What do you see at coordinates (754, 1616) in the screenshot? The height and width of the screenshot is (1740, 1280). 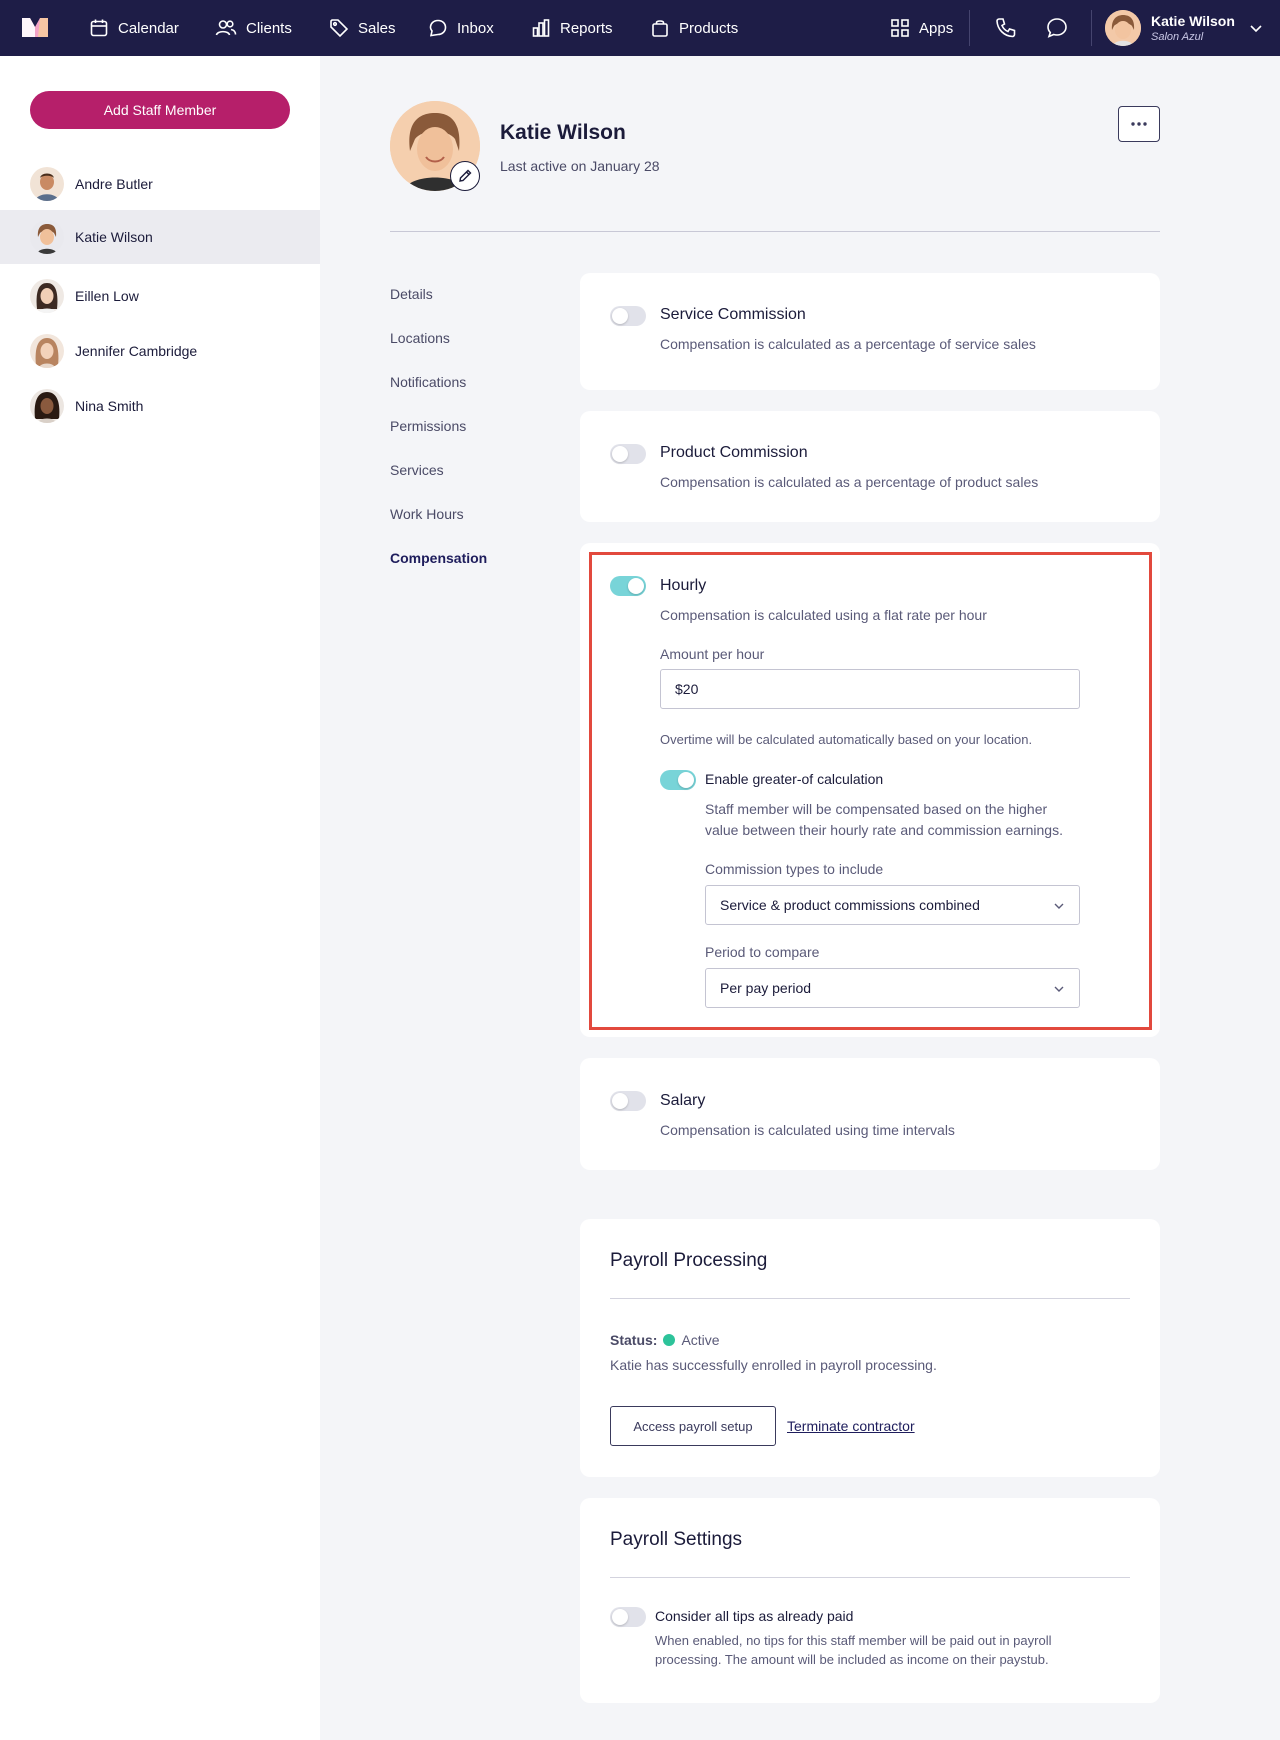 I see `tips-paid-title: Consider all tips as already paid` at bounding box center [754, 1616].